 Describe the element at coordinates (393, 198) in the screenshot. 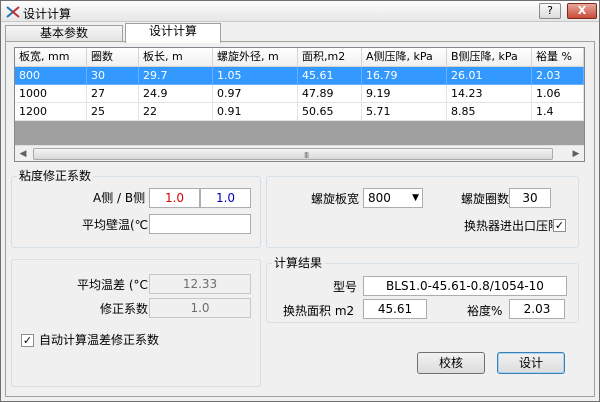

I see `plate-width-select: 800 ▼` at that location.